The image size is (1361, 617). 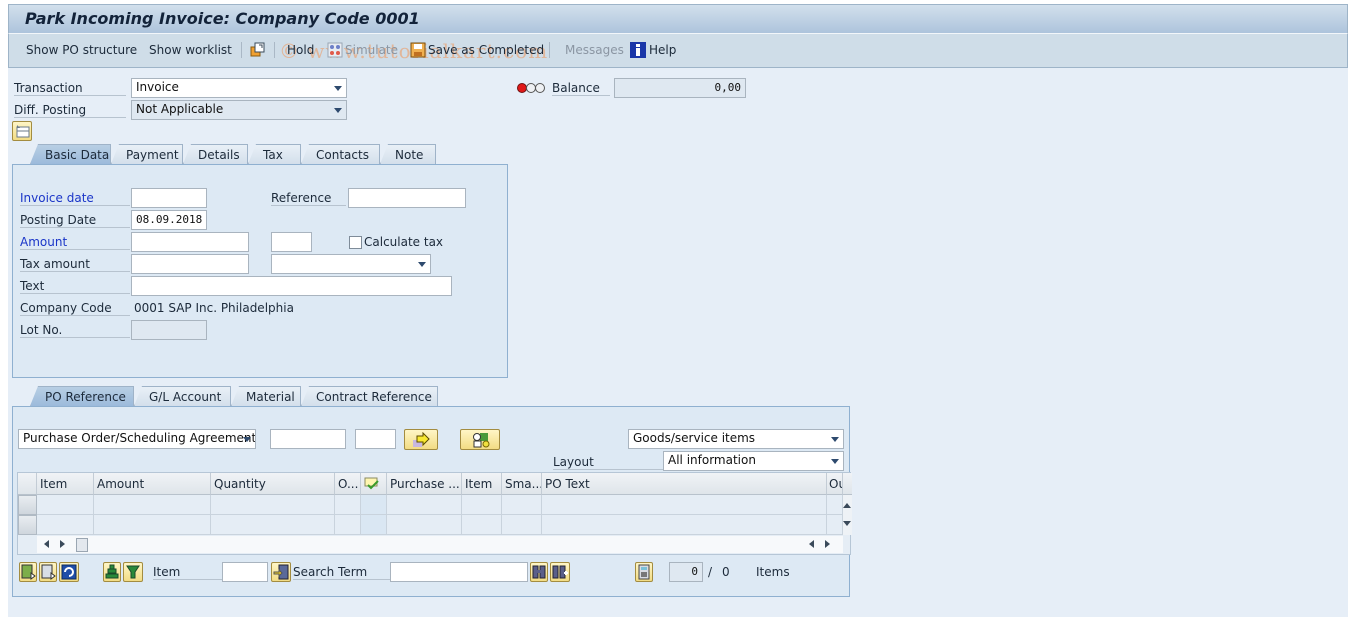 I want to click on transfer-button, so click(x=421, y=439).